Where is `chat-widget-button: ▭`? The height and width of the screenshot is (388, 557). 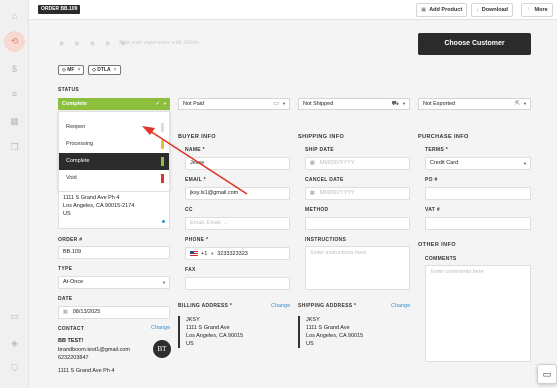 chat-widget-button: ▭ is located at coordinates (547, 374).